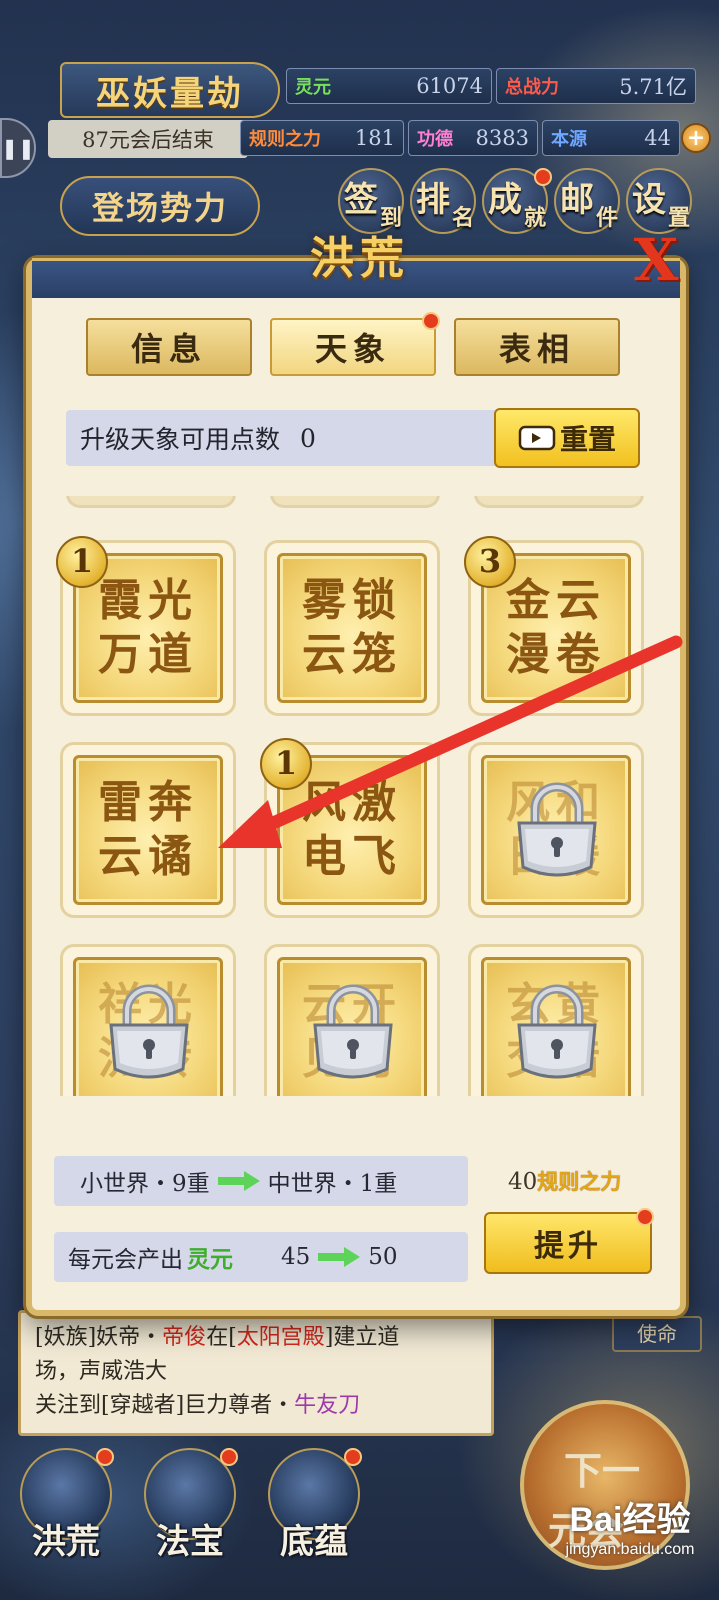 Image resolution: width=719 pixels, height=1600 pixels. I want to click on faction-button-label: 登场势力, so click(159, 208).